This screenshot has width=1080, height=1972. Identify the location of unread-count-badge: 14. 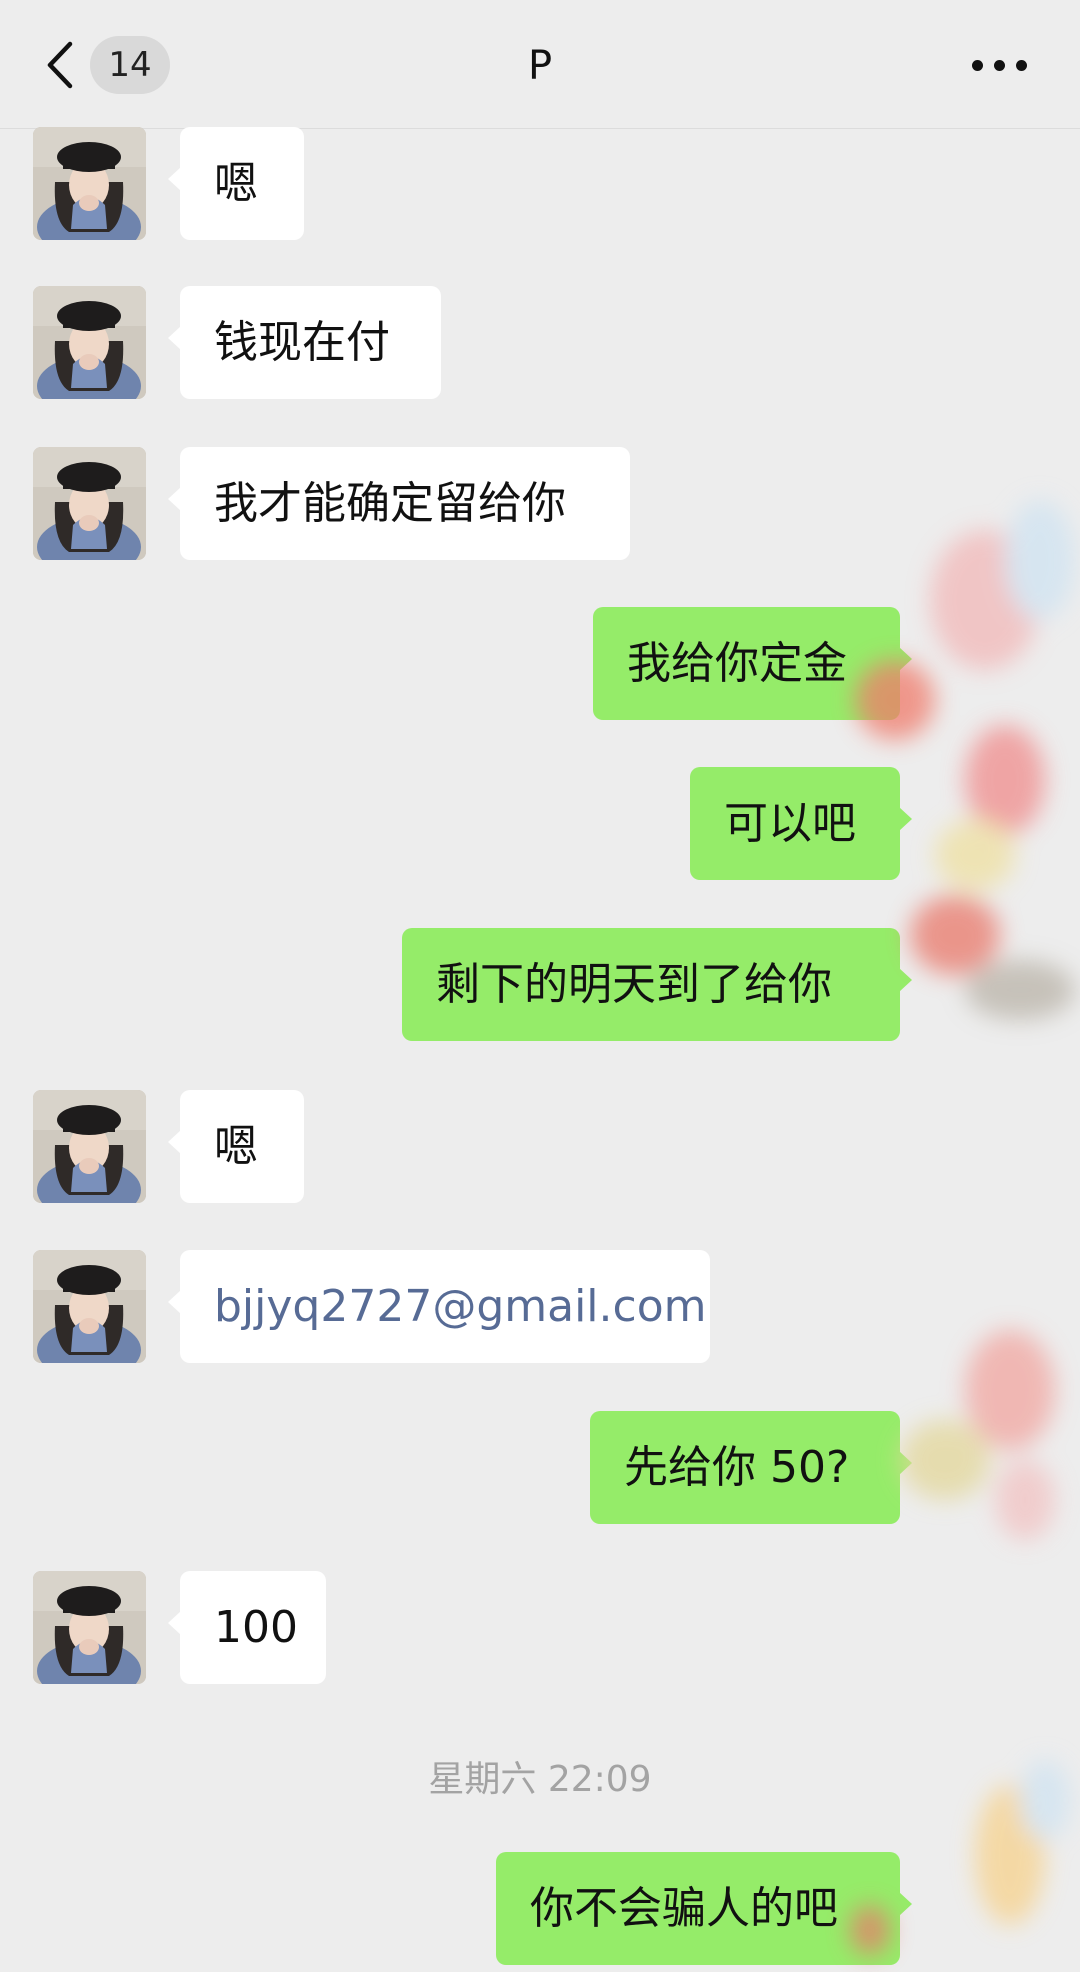
(130, 65).